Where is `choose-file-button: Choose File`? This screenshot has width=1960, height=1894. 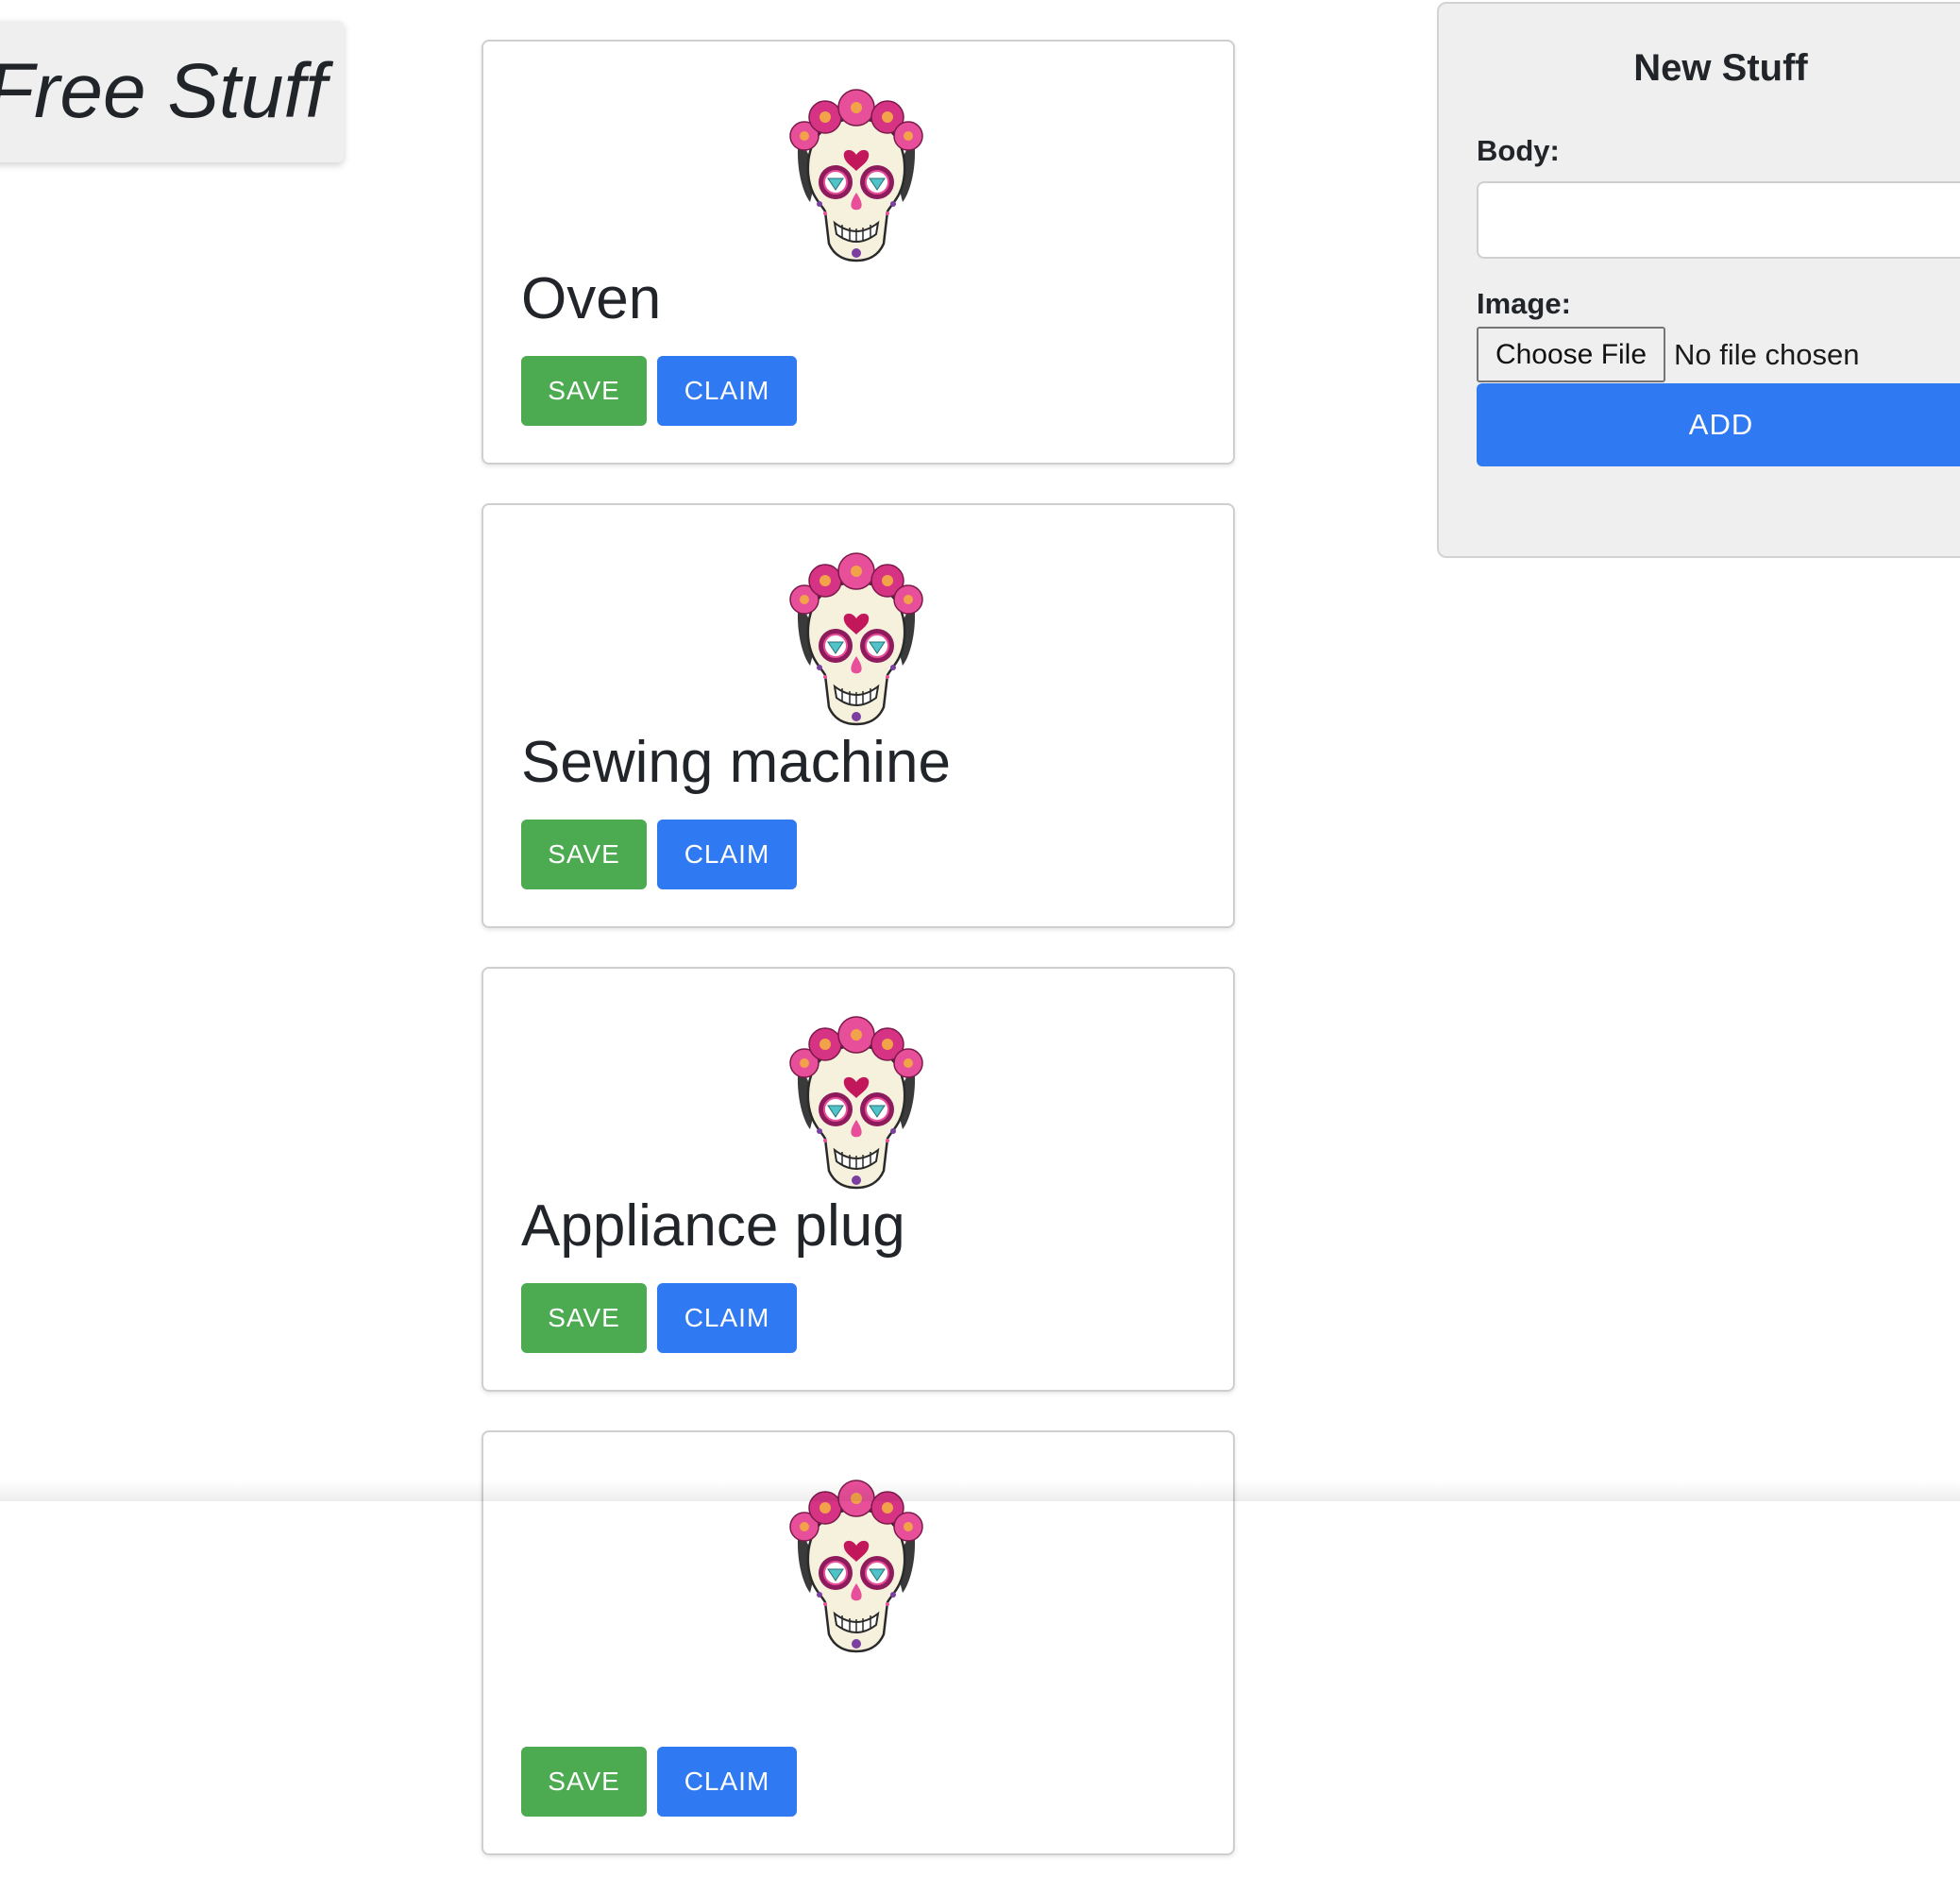 choose-file-button: Choose File is located at coordinates (1571, 355).